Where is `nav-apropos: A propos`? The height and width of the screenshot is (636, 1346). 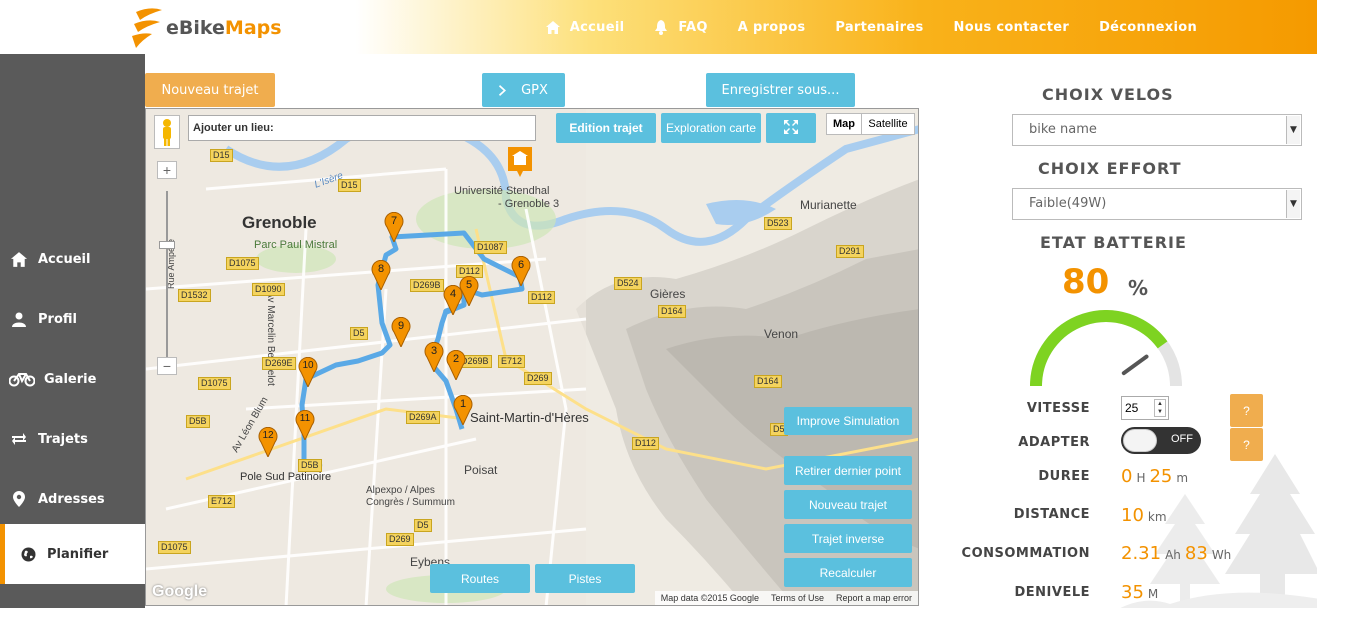 nav-apropos: A propos is located at coordinates (772, 27).